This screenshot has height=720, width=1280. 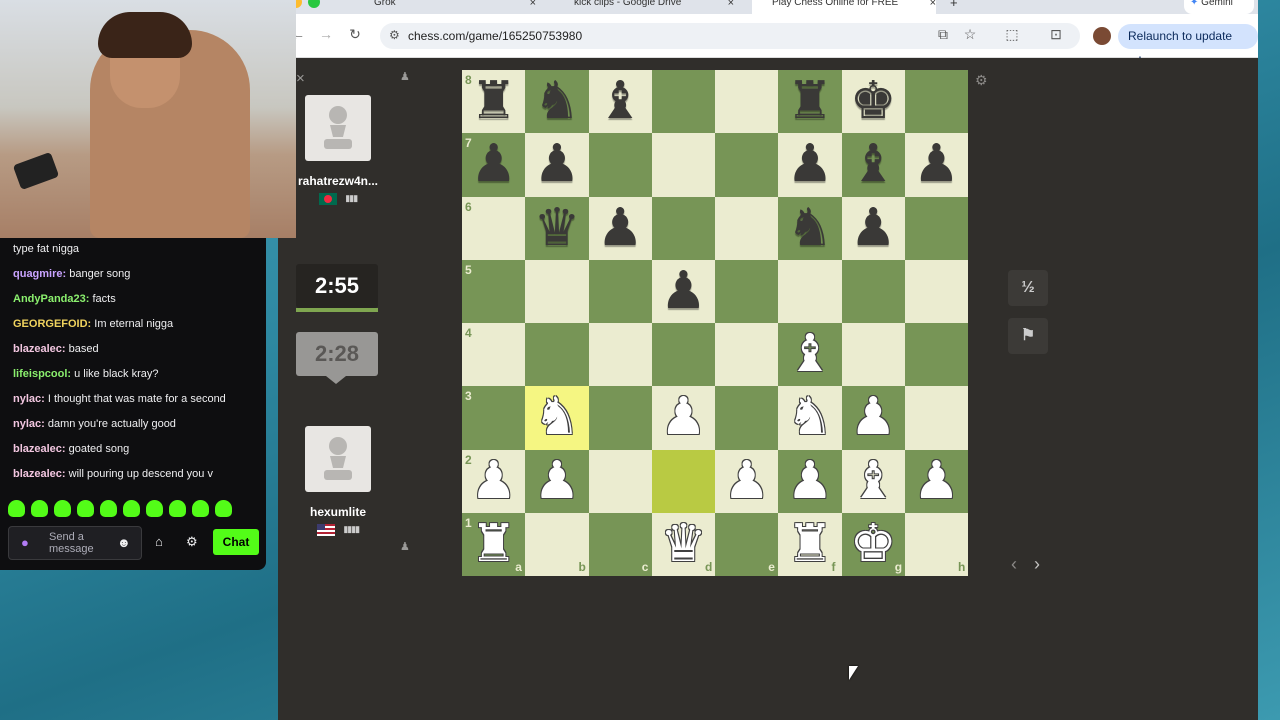 What do you see at coordinates (747, 228) in the screenshot?
I see `square-e6` at bounding box center [747, 228].